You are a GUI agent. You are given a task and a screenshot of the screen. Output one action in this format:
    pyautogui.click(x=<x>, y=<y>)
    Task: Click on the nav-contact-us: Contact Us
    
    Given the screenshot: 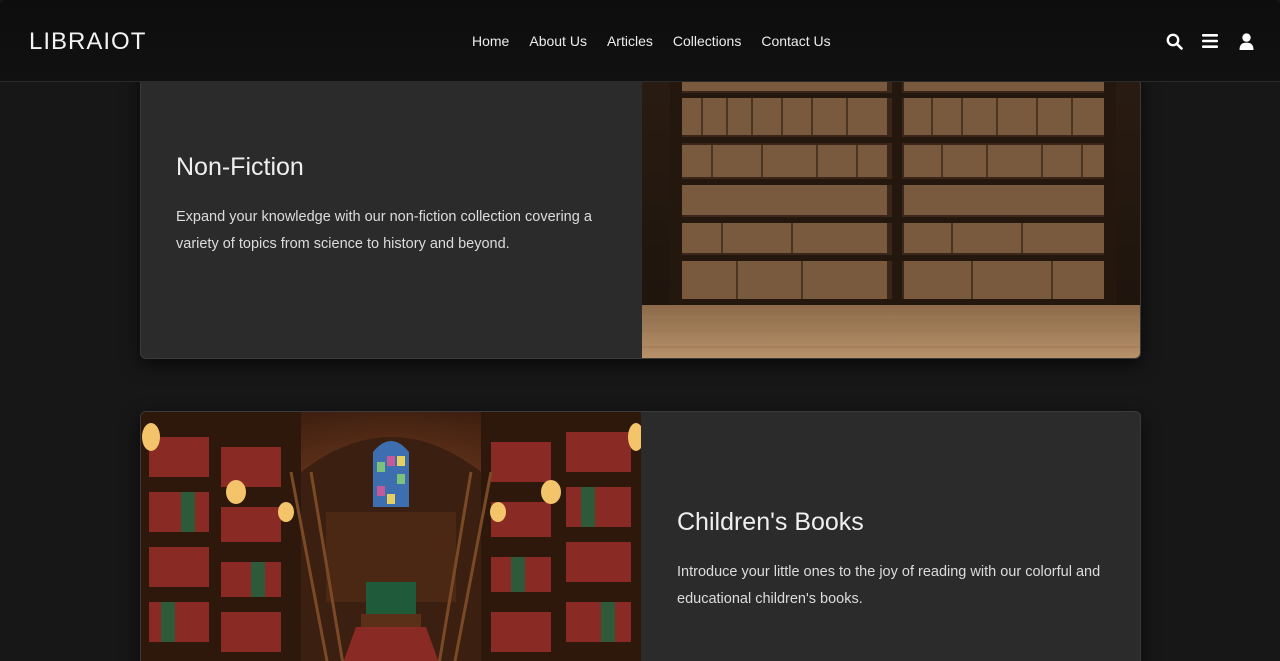 What is the action you would take?
    pyautogui.click(x=795, y=41)
    